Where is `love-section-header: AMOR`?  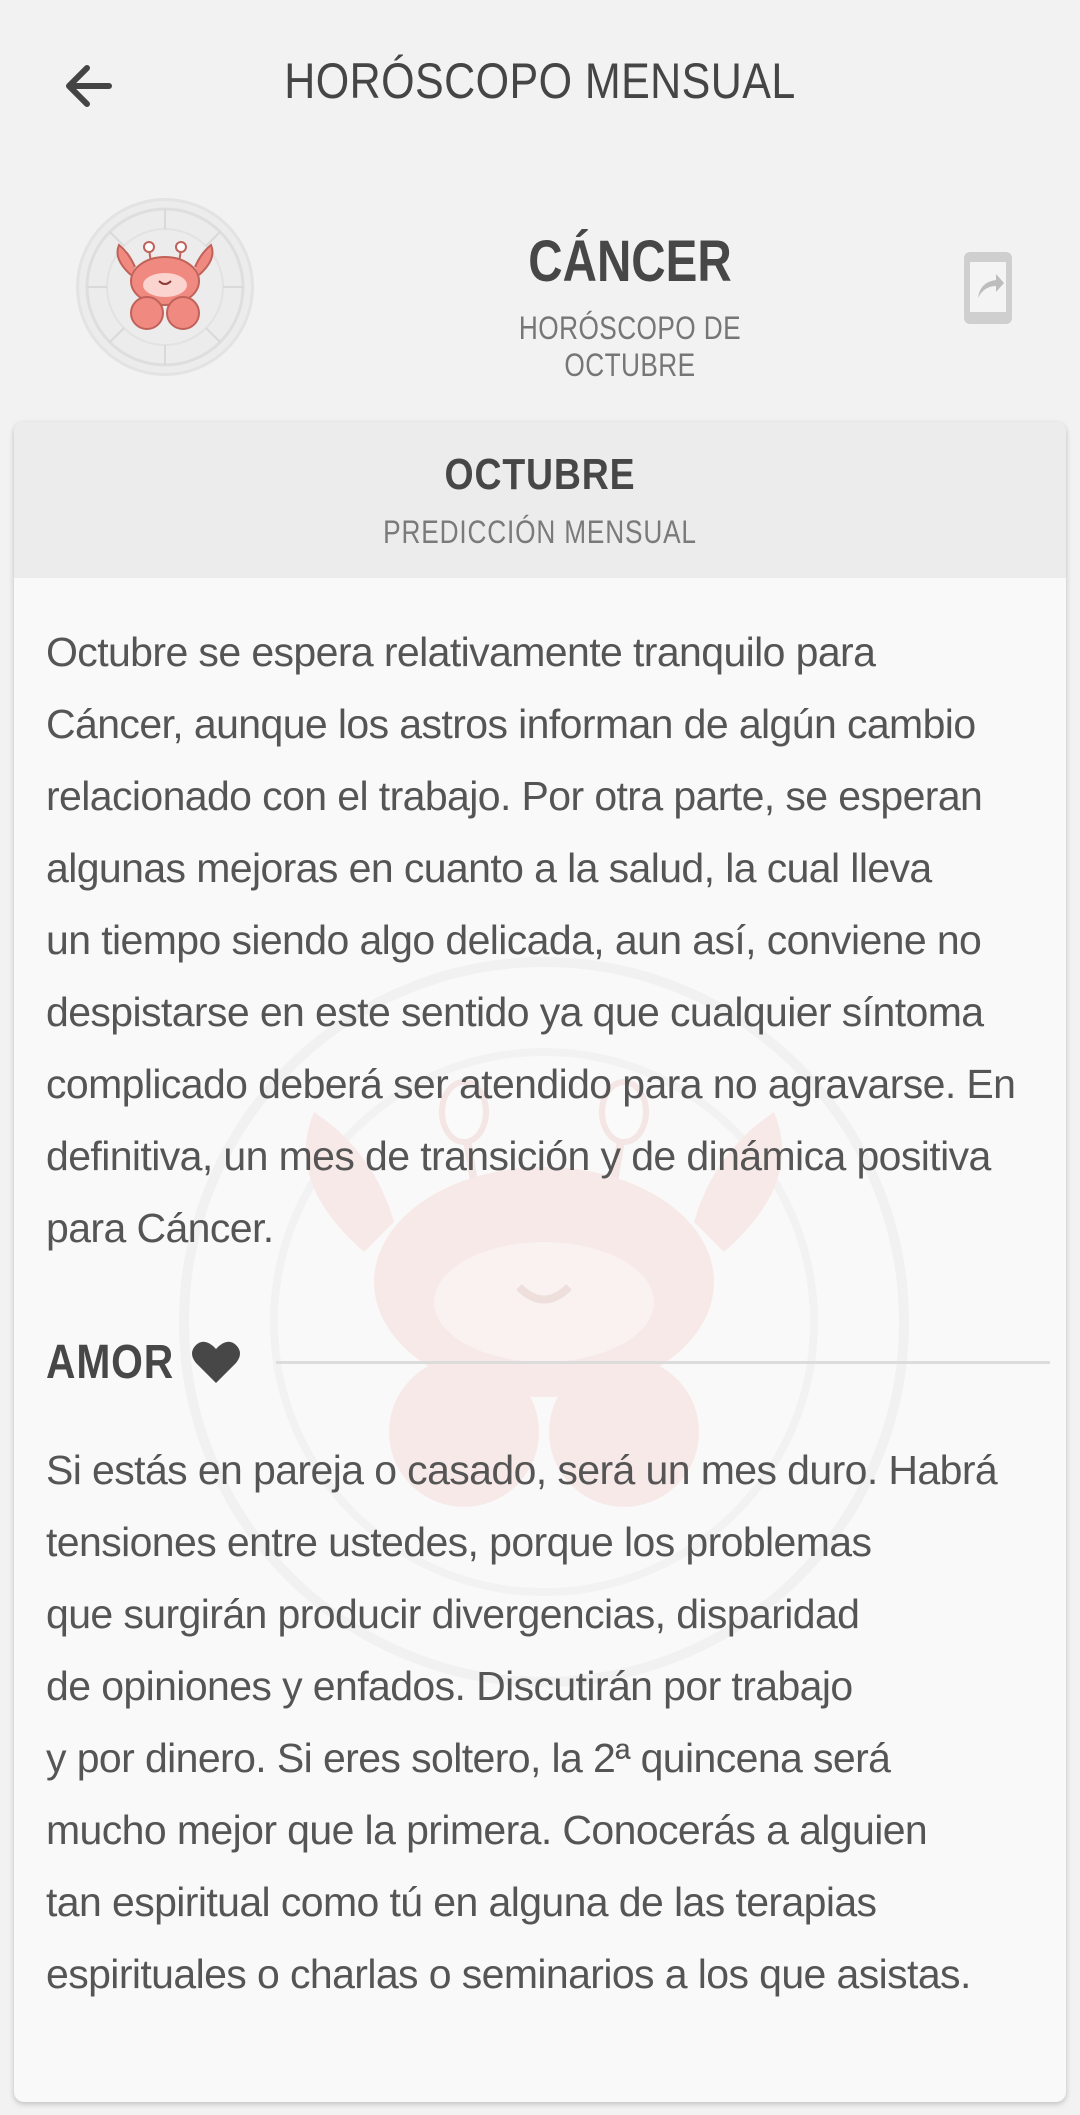 love-section-header: AMOR is located at coordinates (548, 1362).